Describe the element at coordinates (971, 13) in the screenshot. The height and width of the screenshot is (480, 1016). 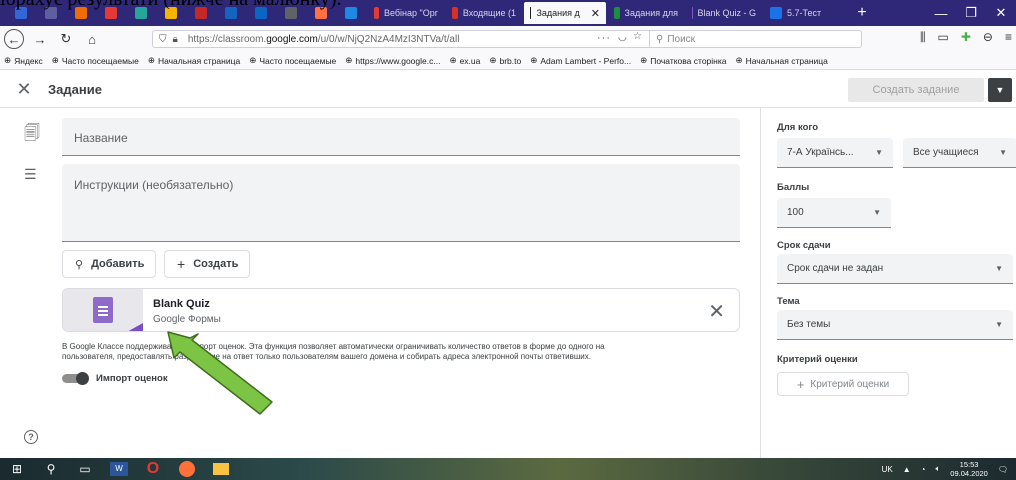
I see `maximize-icon: ❐` at that location.